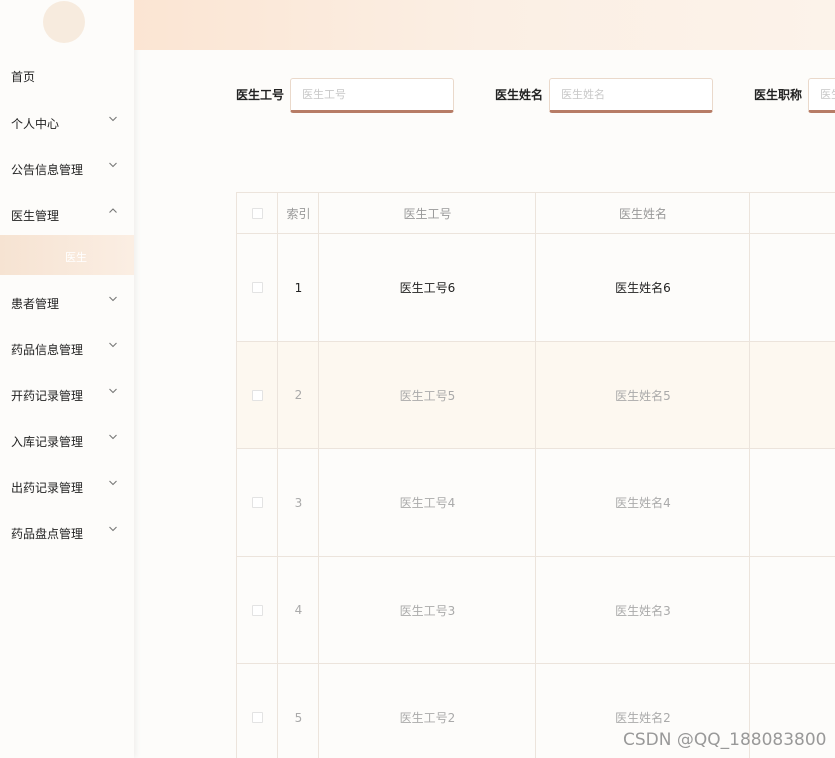  What do you see at coordinates (64, 22) in the screenshot?
I see `avatar` at bounding box center [64, 22].